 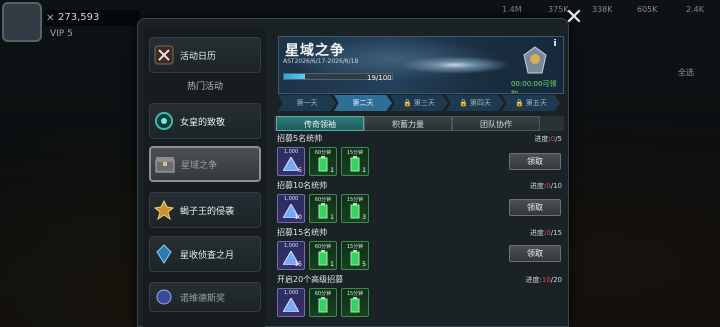 I want to click on task-progress: 进度:0/5, so click(x=548, y=139).